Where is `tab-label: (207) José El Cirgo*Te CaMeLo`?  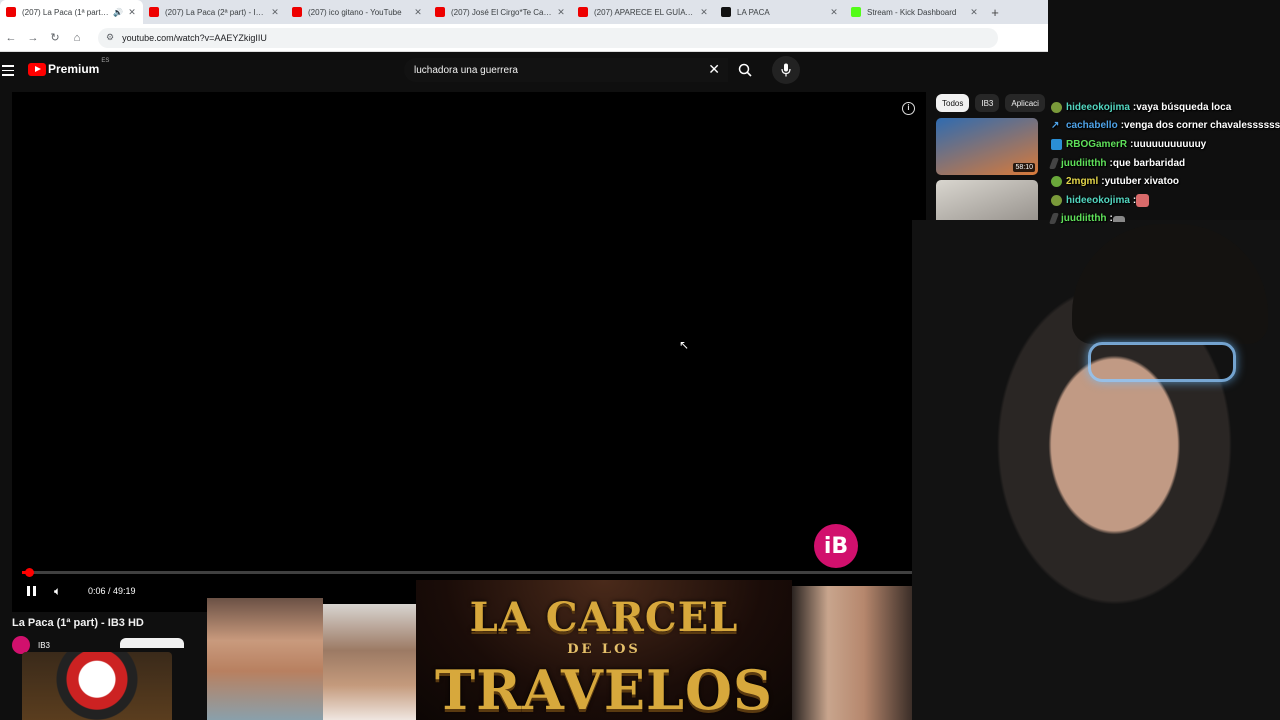 tab-label: (207) José El Cirgo*Te CaMeLo is located at coordinates (501, 12).